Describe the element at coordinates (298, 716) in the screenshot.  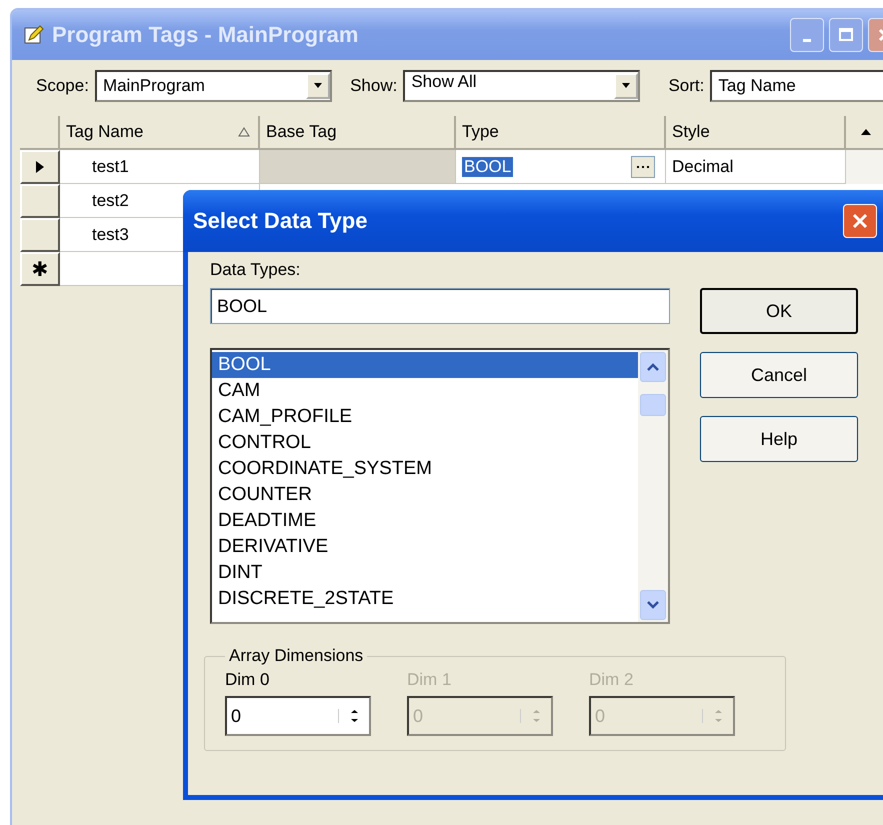
I see `dimension-spinner: 0` at that location.